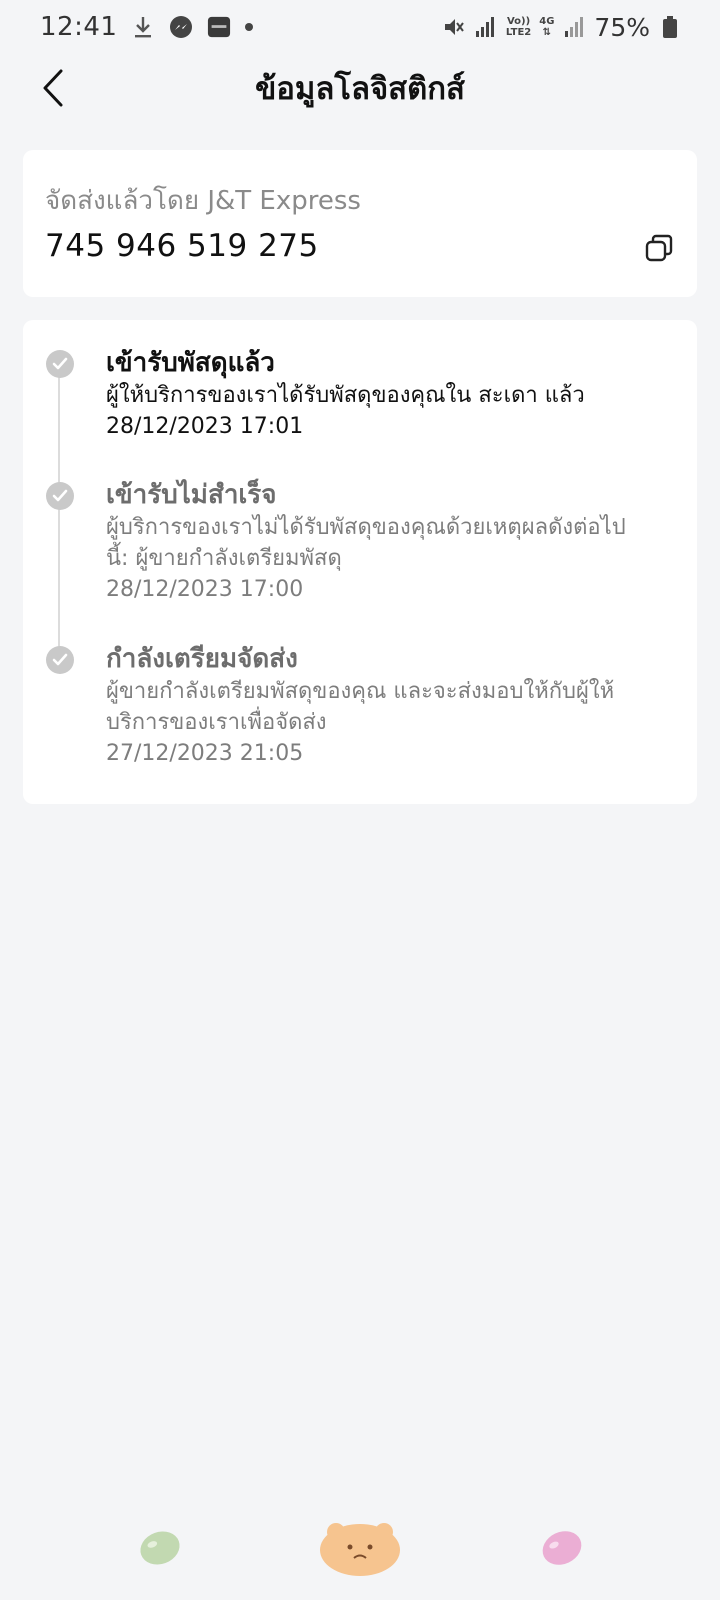 This screenshot has height=1600, width=720. Describe the element at coordinates (670, 27) in the screenshot. I see `battery-icon` at that location.